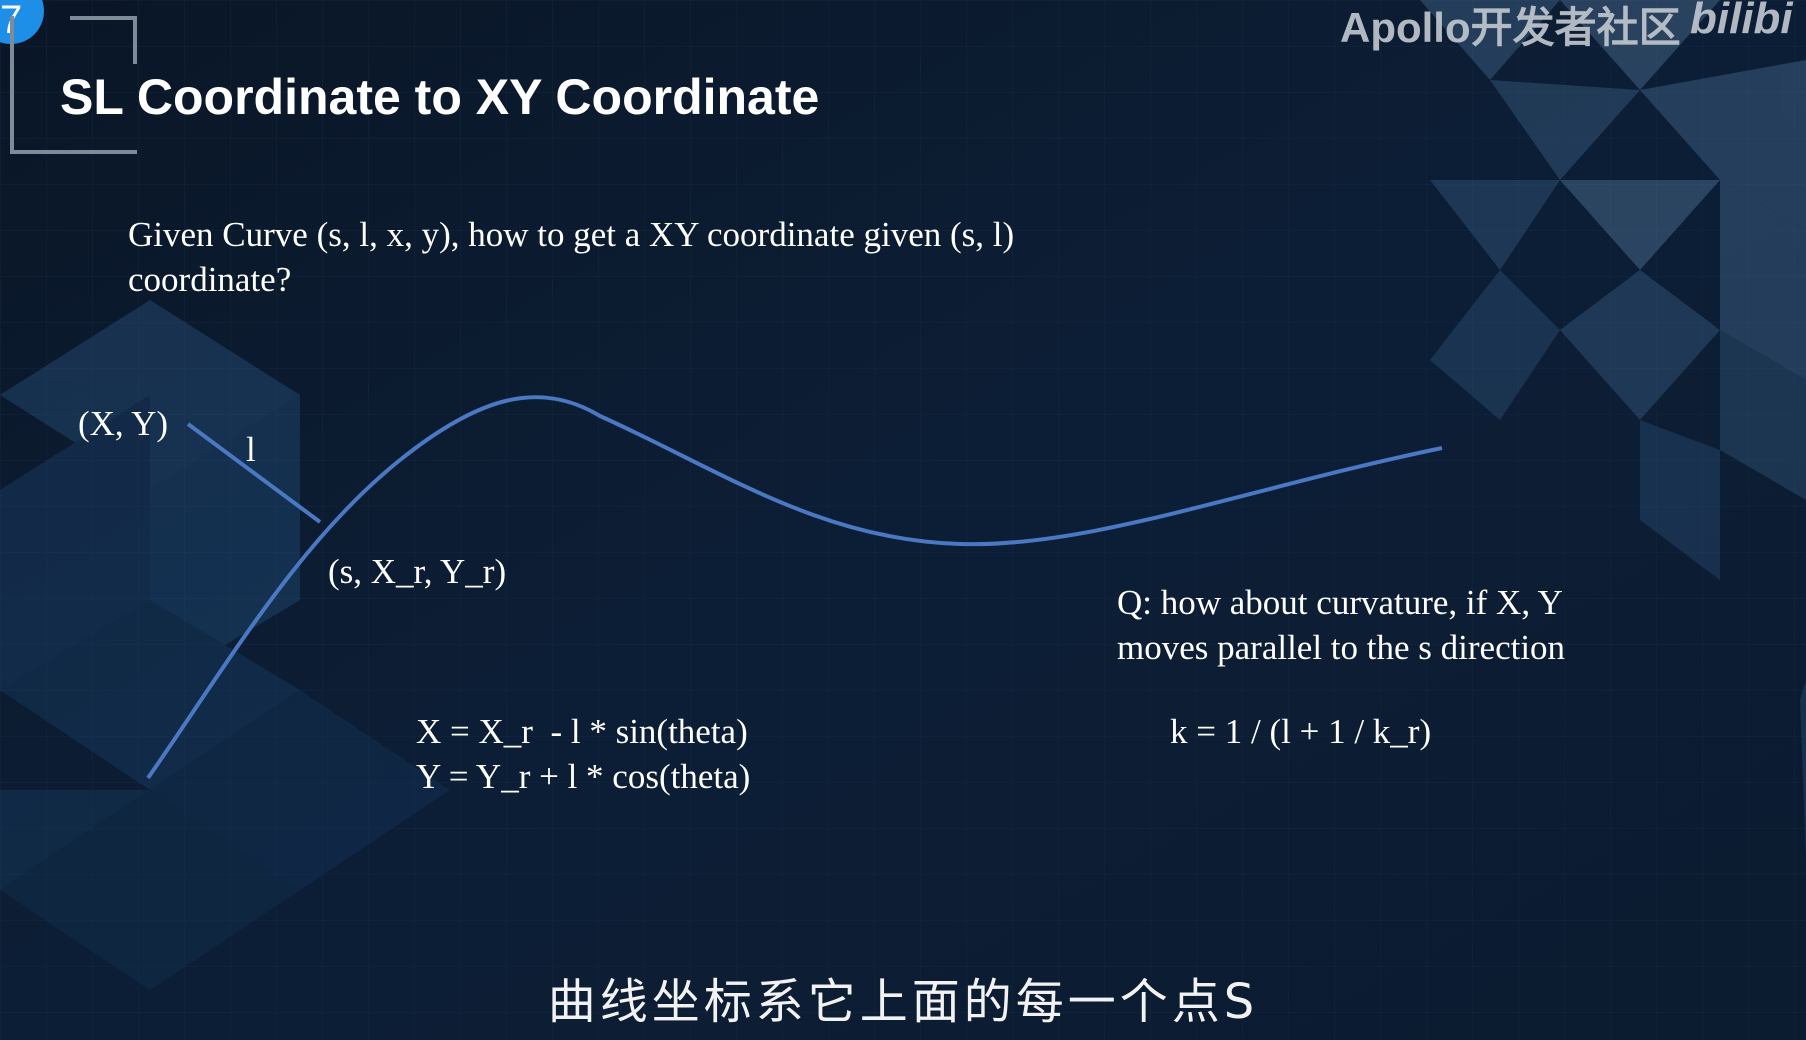 This screenshot has width=1806, height=1040. Describe the element at coordinates (251, 449) in the screenshot. I see `offset-label: l` at that location.